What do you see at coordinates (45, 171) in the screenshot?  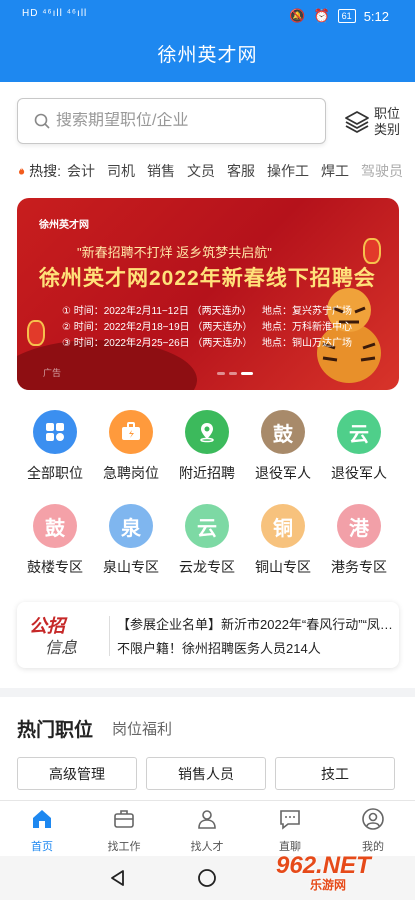 I see `hot-search-label: 热搜:` at bounding box center [45, 171].